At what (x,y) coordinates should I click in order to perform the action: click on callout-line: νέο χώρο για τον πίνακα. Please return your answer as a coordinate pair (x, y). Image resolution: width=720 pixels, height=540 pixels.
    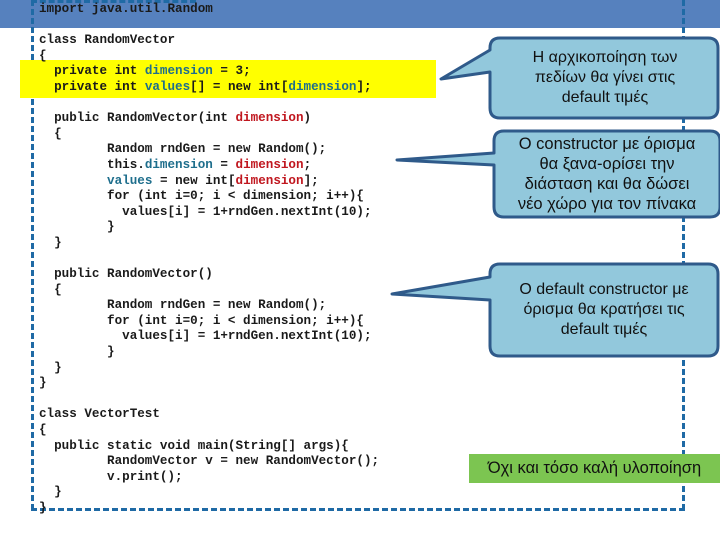
    Looking at the image, I should click on (607, 204).